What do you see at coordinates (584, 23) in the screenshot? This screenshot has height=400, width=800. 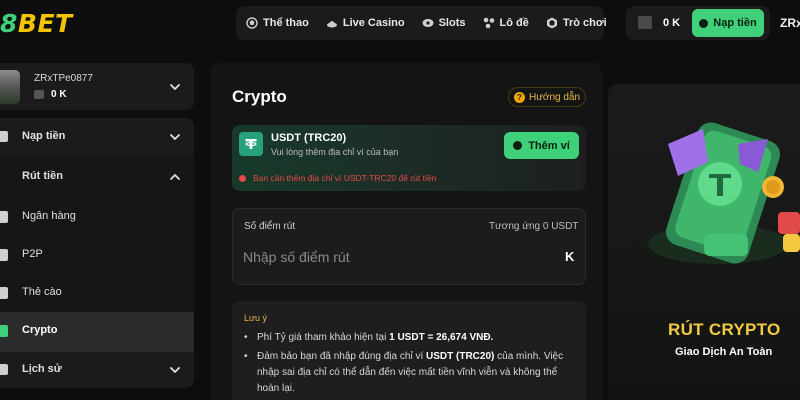 I see `nav-label: Trò chơi` at bounding box center [584, 23].